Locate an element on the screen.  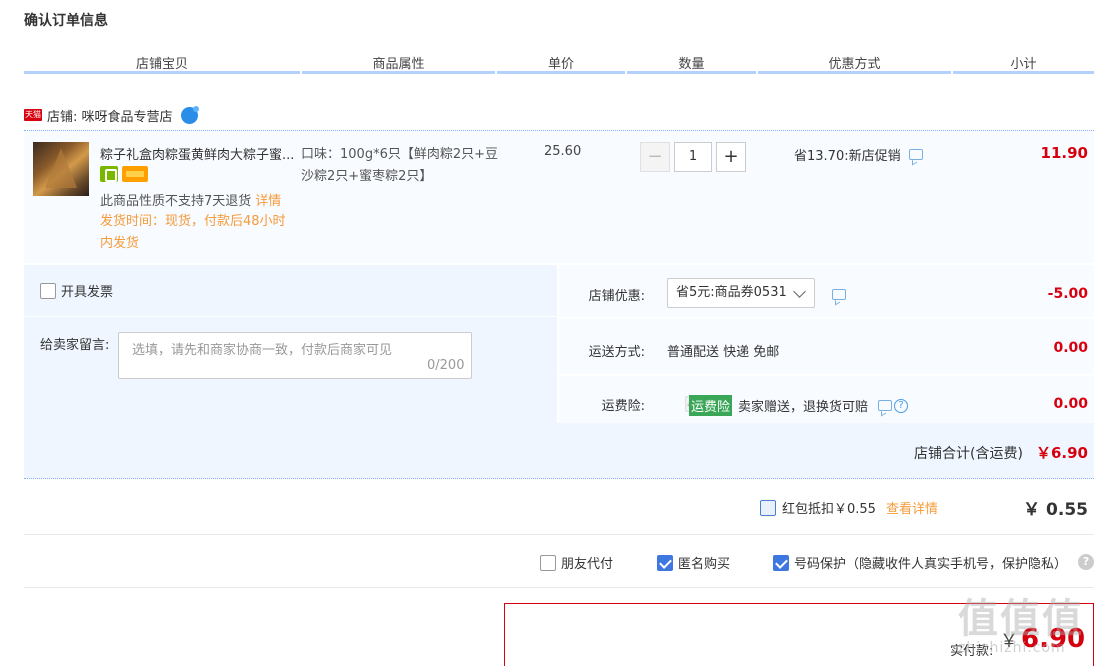
item-subtotal: 11.90 is located at coordinates (1064, 153).